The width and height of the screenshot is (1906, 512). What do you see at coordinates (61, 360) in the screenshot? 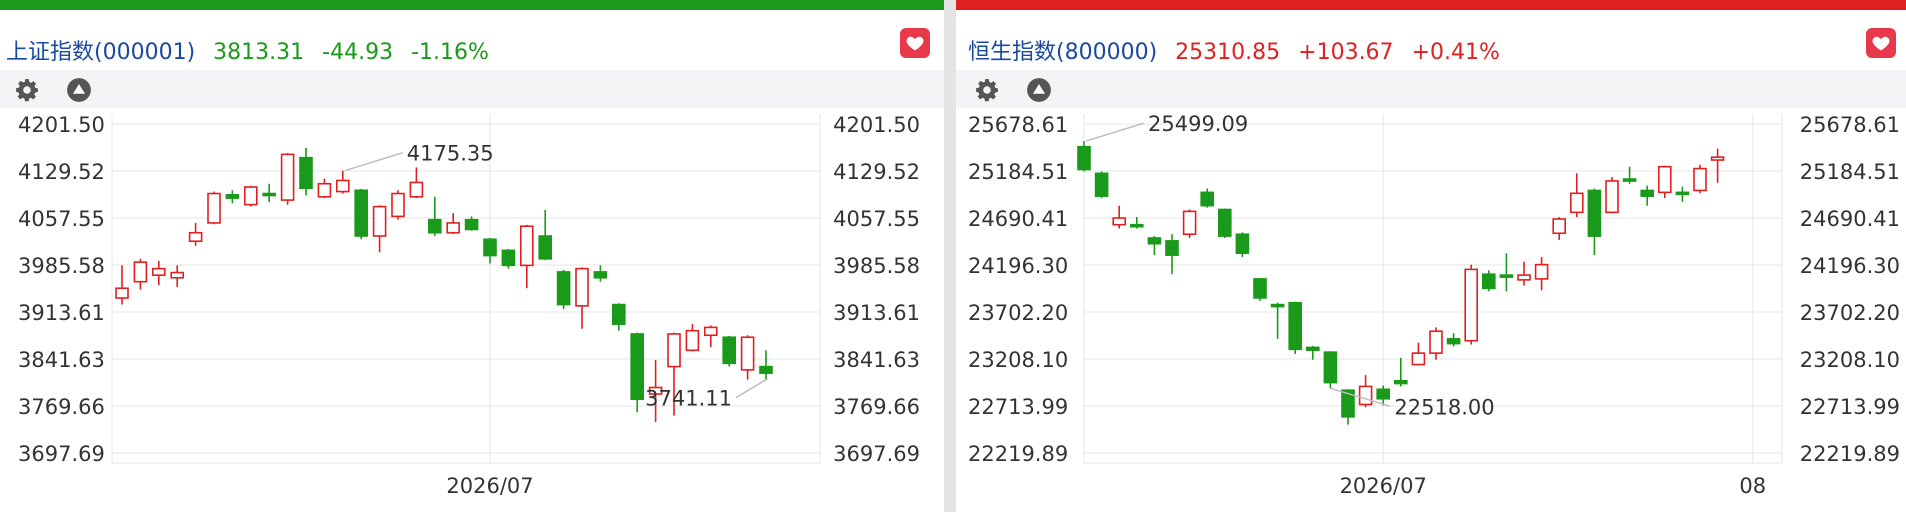
I see `y-tick-label-left: 3841.63` at bounding box center [61, 360].